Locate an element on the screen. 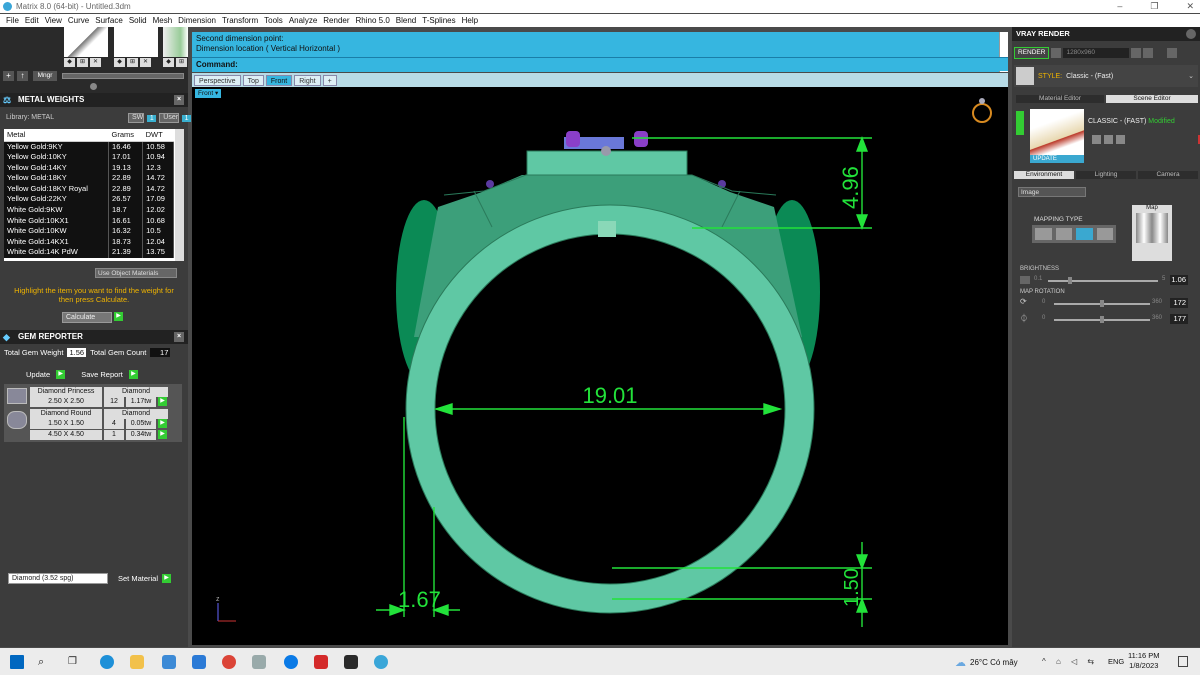 The width and height of the screenshot is (1200, 675). command-input: Command: is located at coordinates (600, 64).